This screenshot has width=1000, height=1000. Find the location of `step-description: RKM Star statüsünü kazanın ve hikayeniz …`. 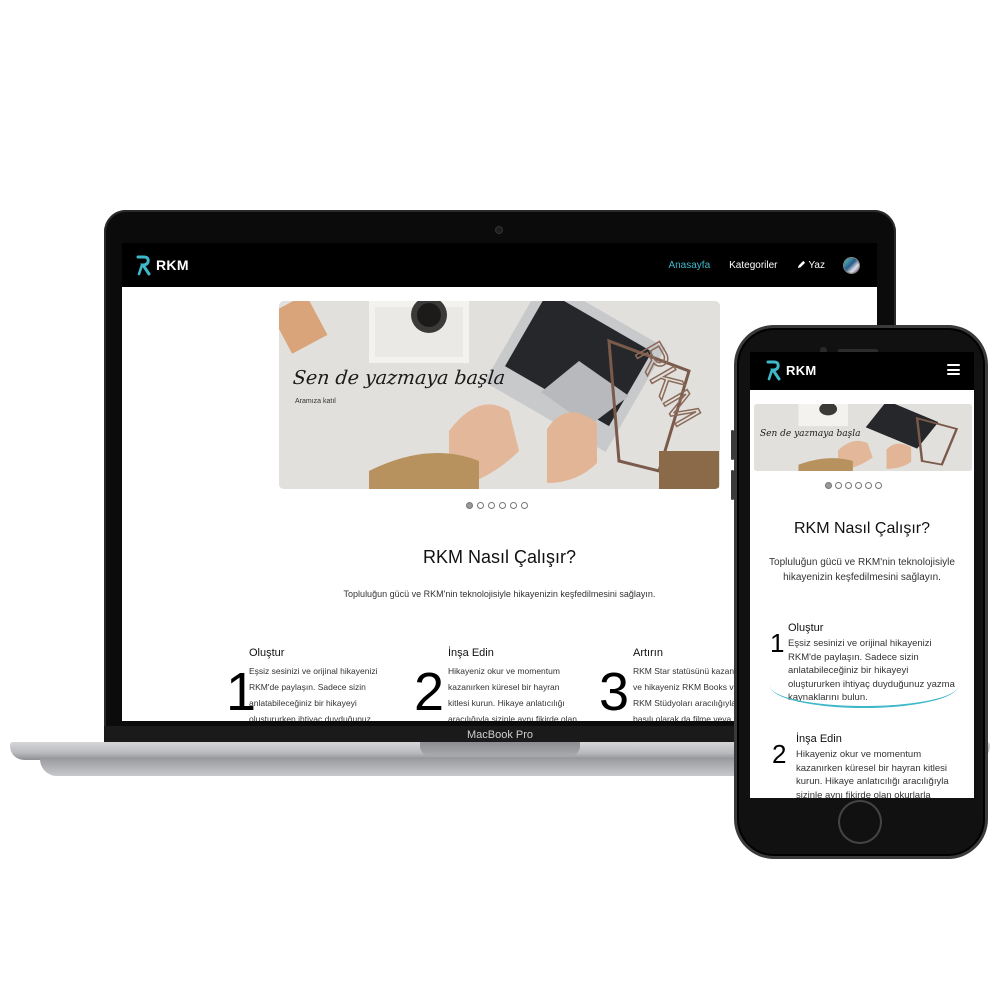

step-description: RKM Star statüsünü kazanın ve hikayeniz … is located at coordinates (687, 693).